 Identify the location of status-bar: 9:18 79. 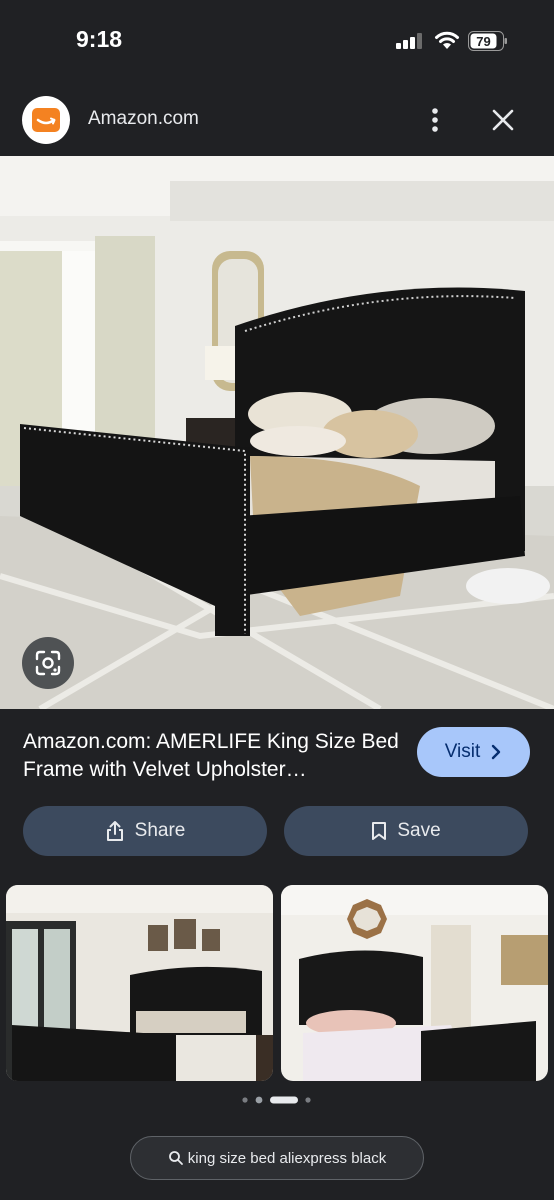
(277, 42).